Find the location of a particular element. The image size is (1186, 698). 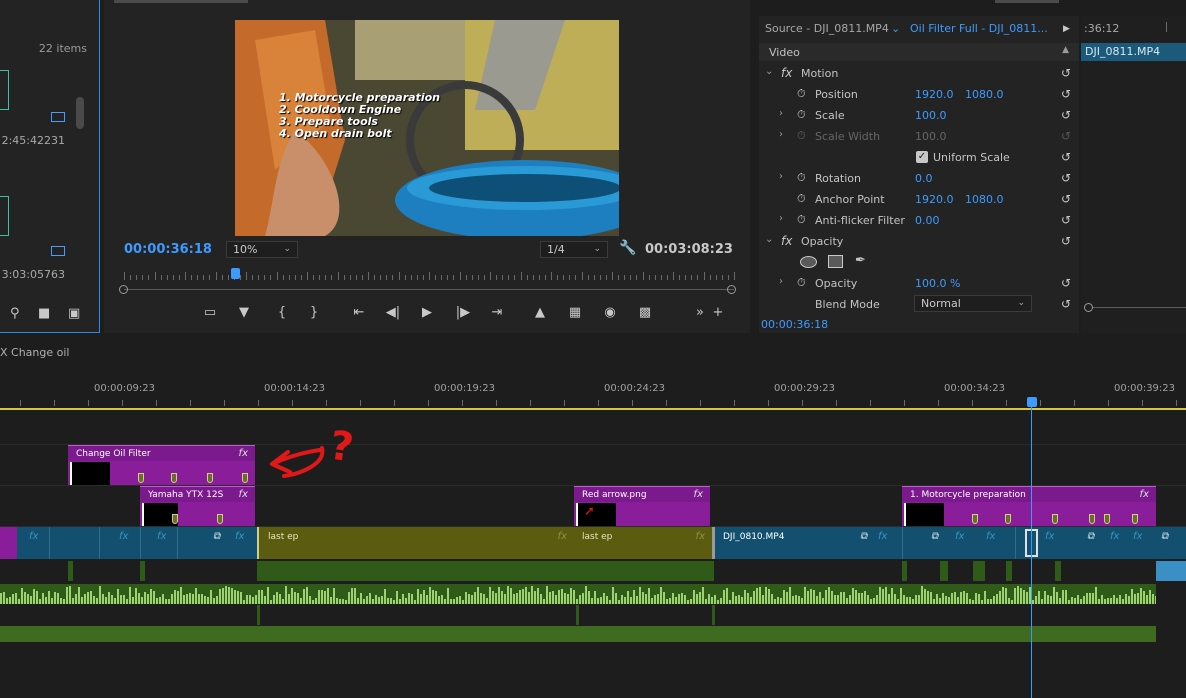

rotation-value: 0.0 is located at coordinates (924, 178).